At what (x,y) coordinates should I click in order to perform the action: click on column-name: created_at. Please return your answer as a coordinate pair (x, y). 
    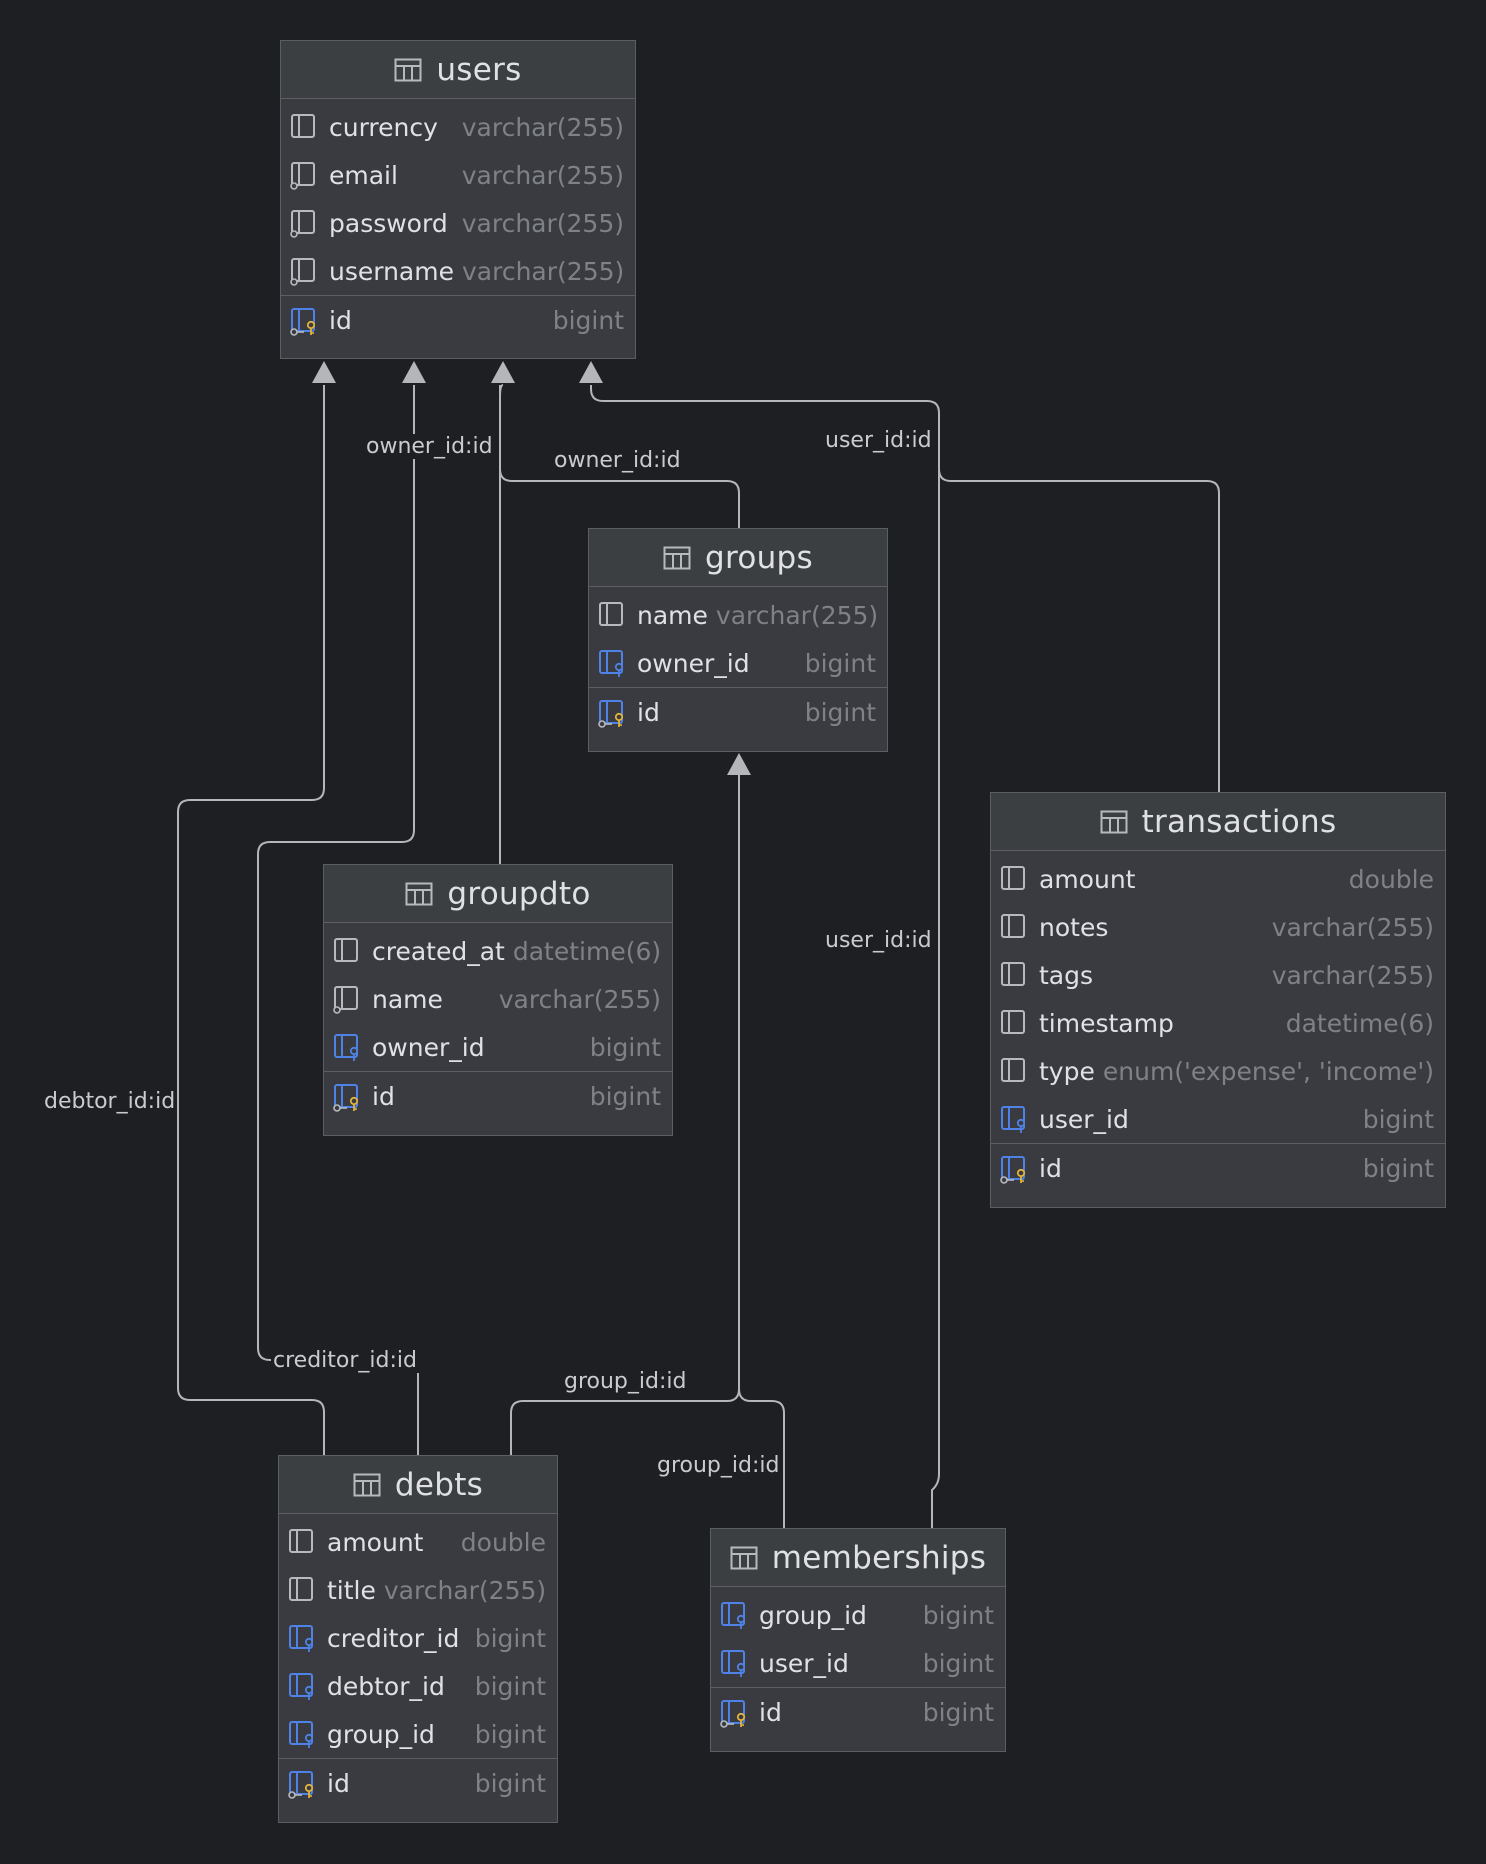
    Looking at the image, I should click on (438, 951).